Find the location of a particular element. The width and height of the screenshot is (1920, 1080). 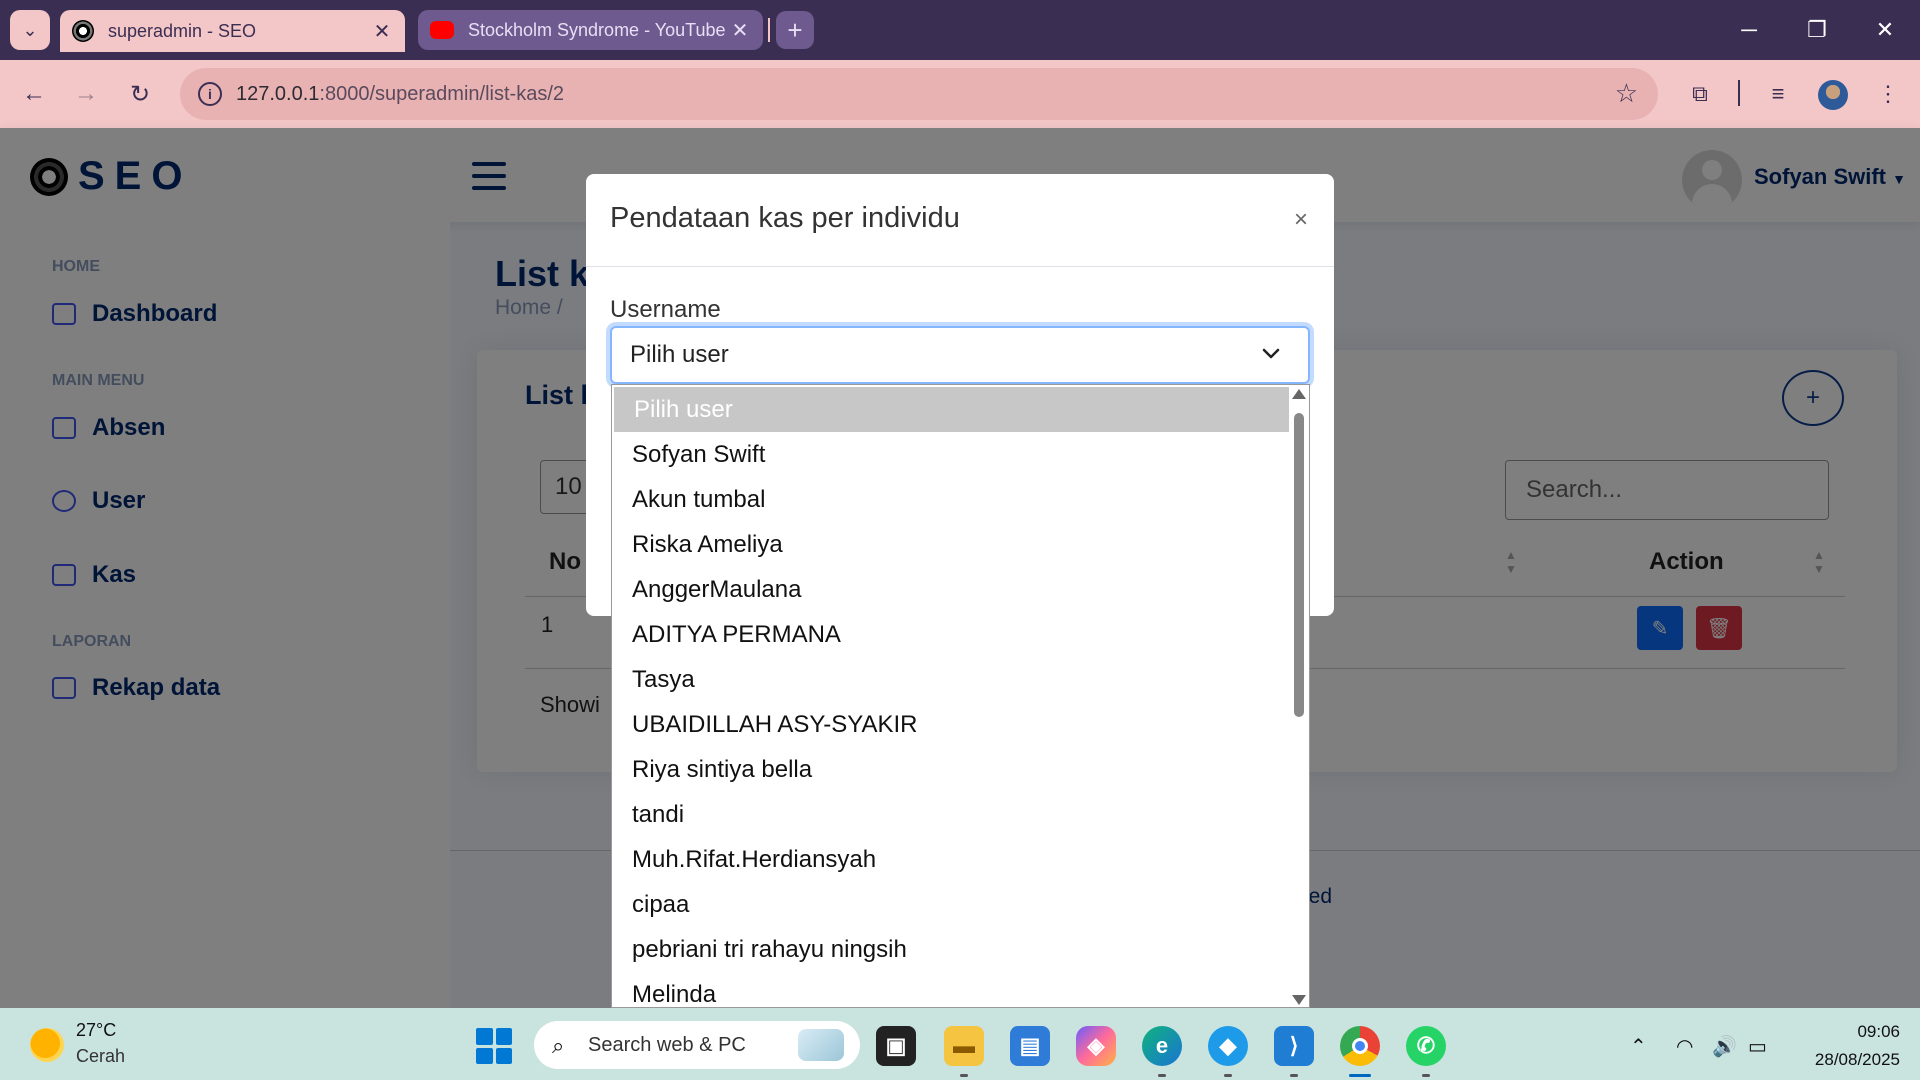

weather-sun-icon is located at coordinates (47, 1045).